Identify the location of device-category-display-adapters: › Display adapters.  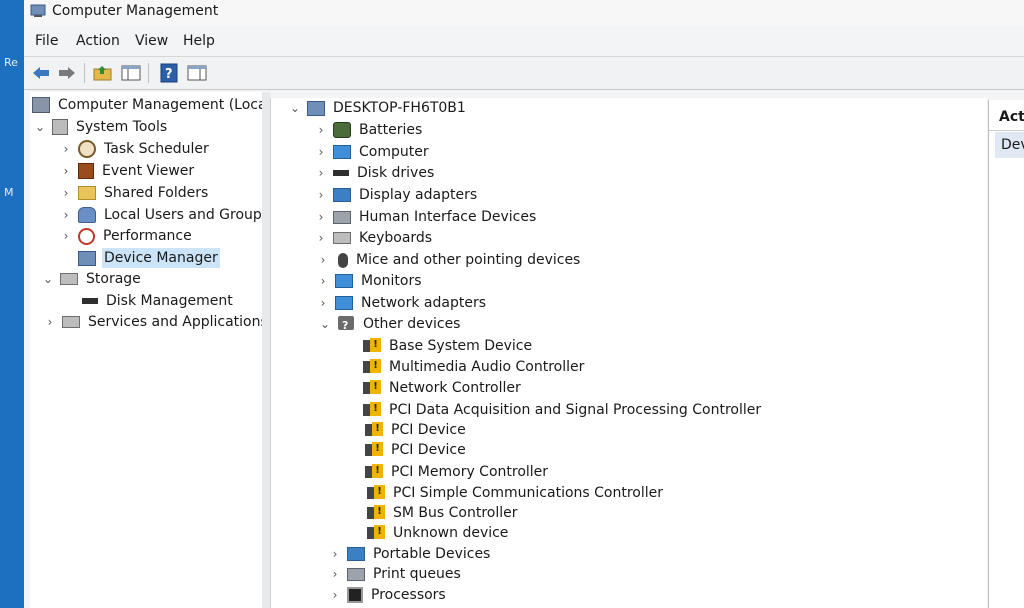
(397, 195).